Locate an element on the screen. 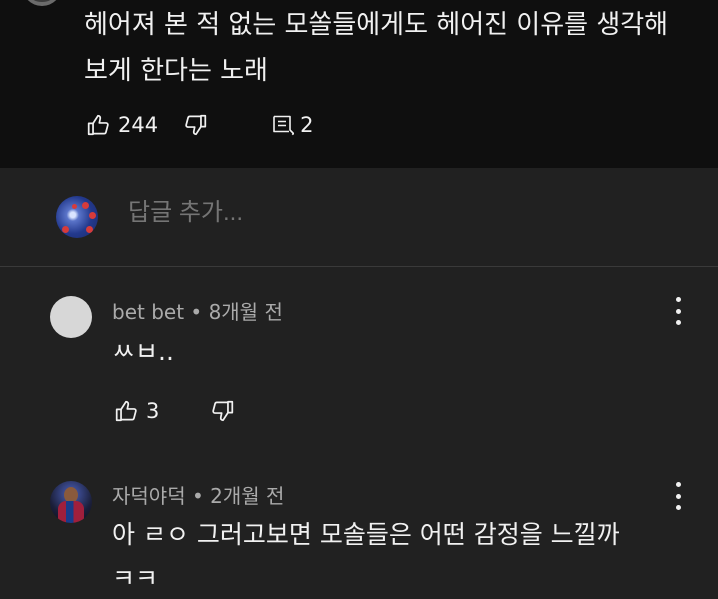 The width and height of the screenshot is (718, 599). comment-time: 8개월 전 is located at coordinates (245, 312).